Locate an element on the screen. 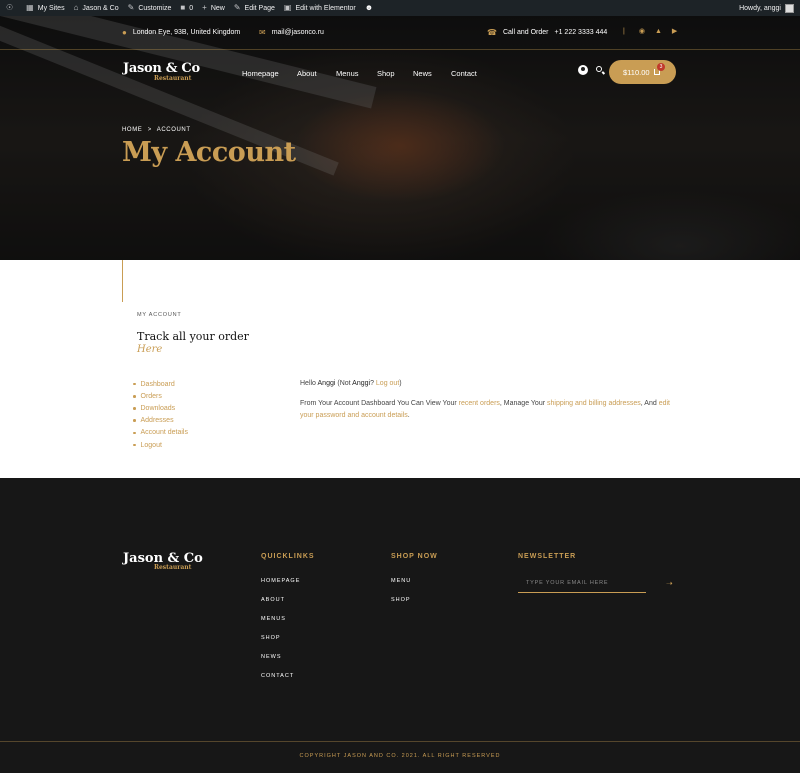  comments-link: ■ 0 is located at coordinates (186, 8).